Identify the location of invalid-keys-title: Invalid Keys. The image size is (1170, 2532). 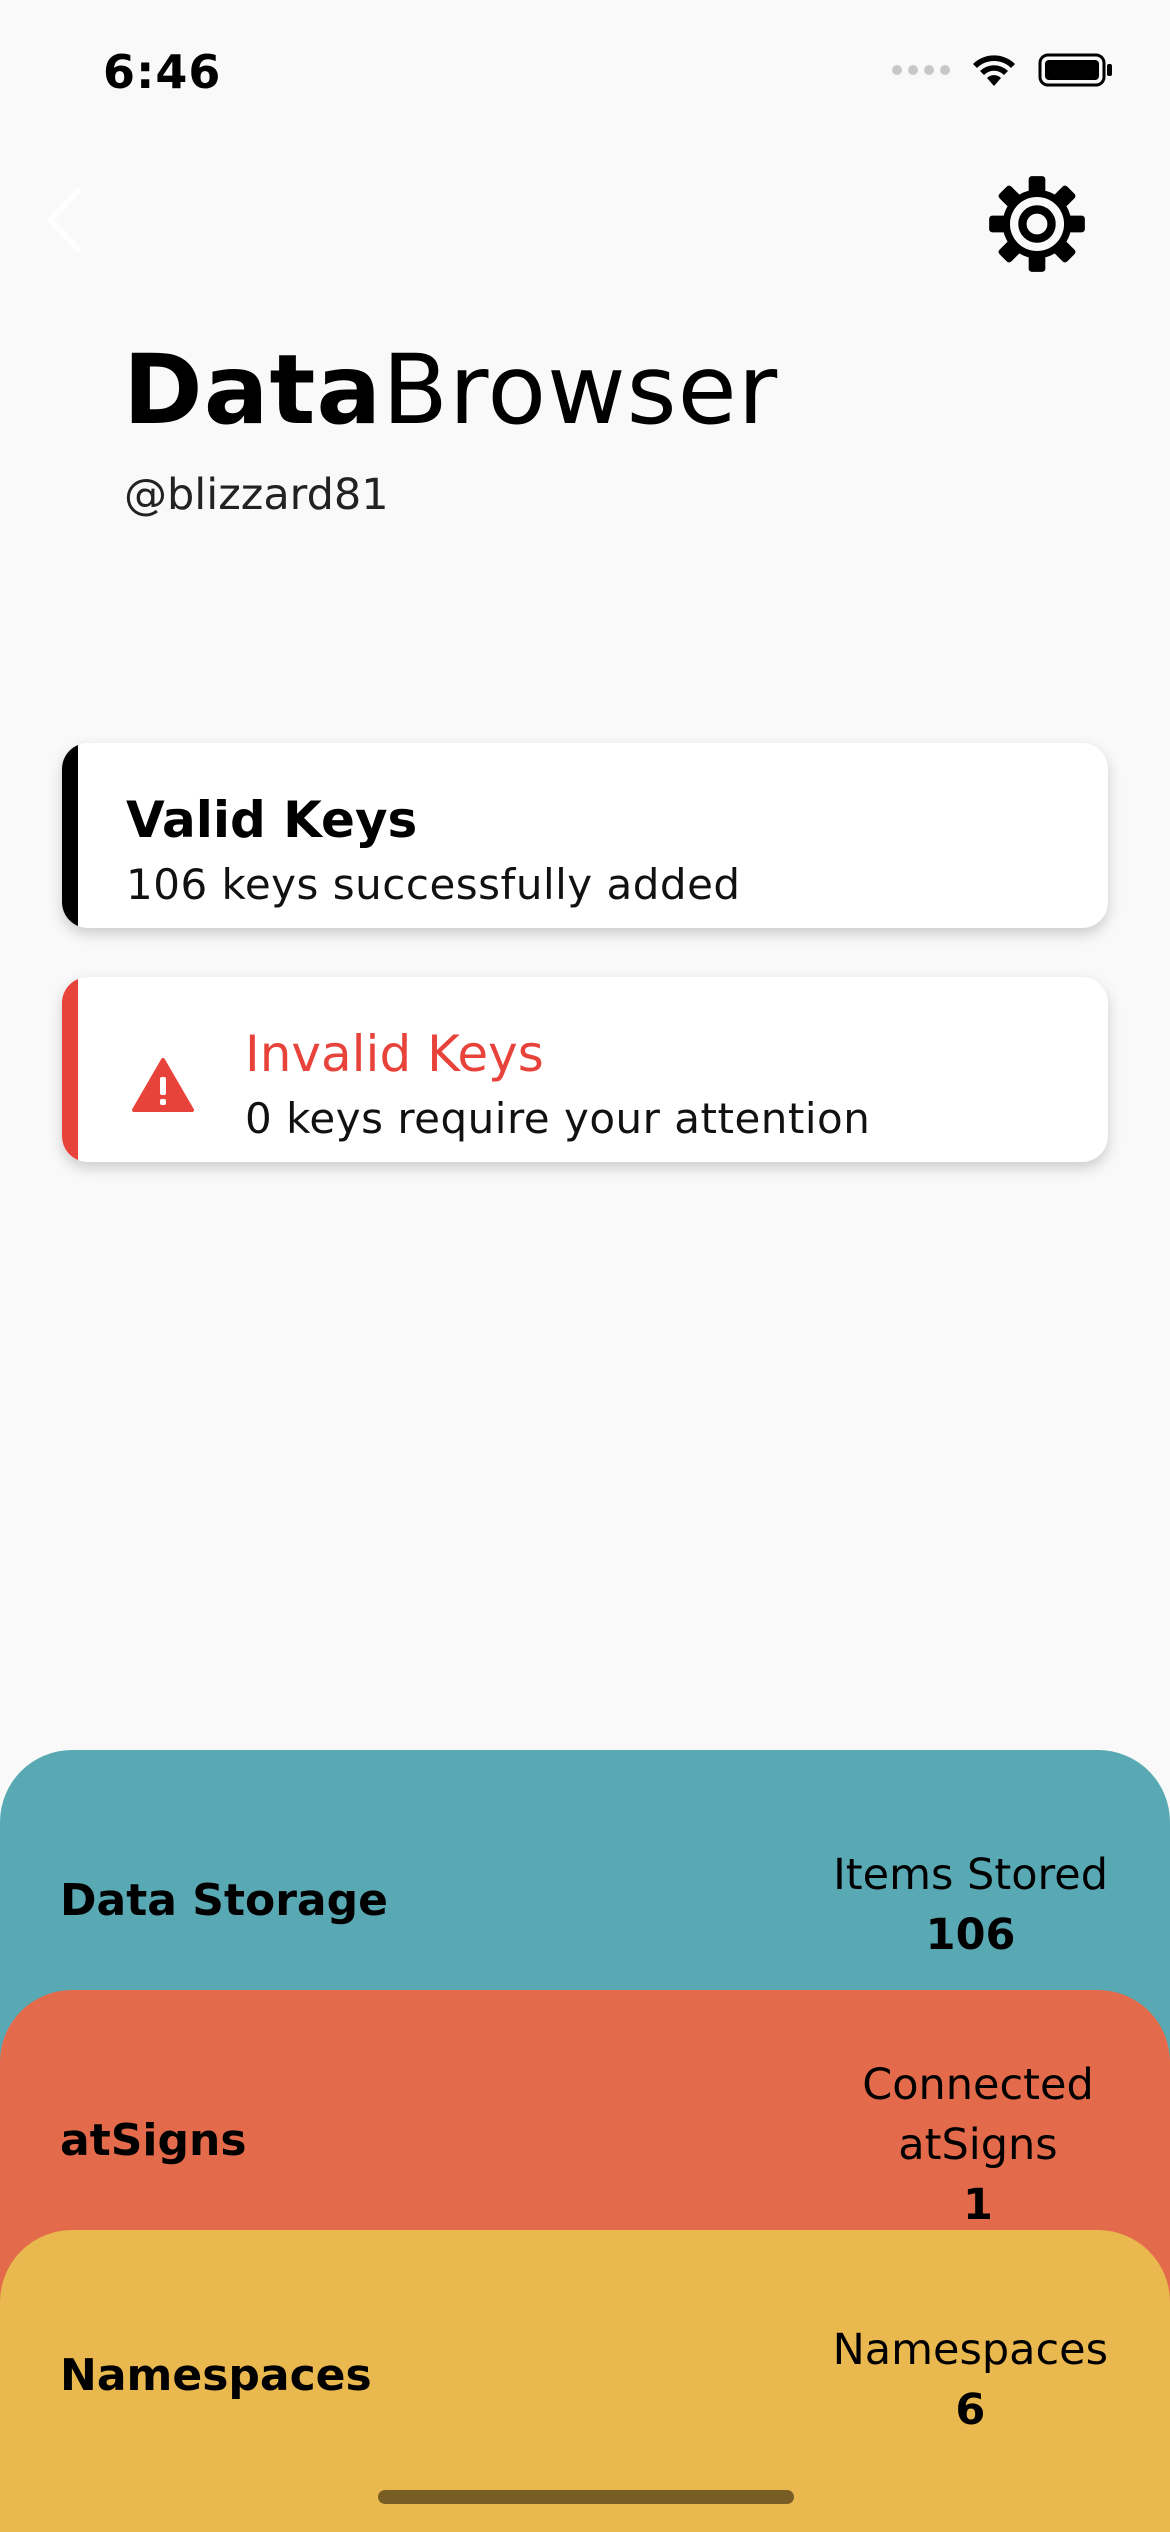
(394, 1054).